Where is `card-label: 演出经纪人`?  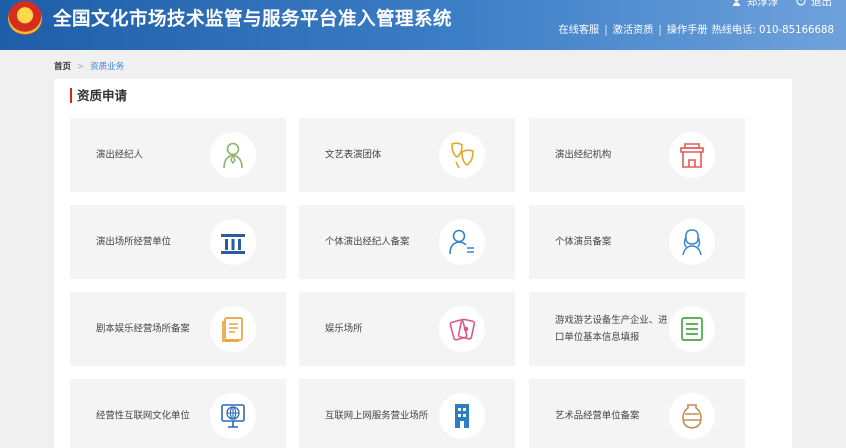
card-label: 演出经纪人 is located at coordinates (119, 155).